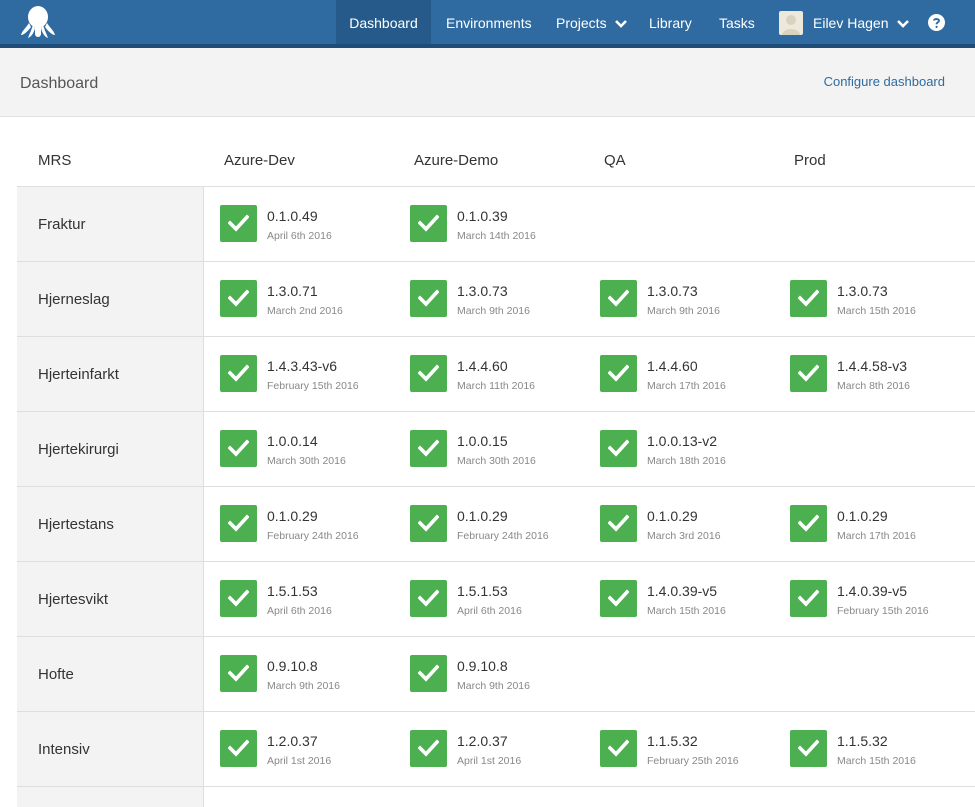 The height and width of the screenshot is (807, 975). What do you see at coordinates (38, 22) in the screenshot?
I see `octopus-logo` at bounding box center [38, 22].